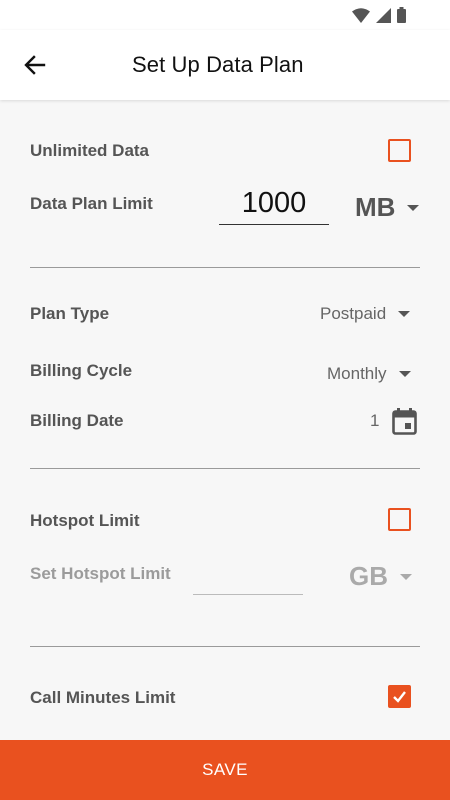  I want to click on plan-type-dropdown: Postpaid, so click(365, 314).